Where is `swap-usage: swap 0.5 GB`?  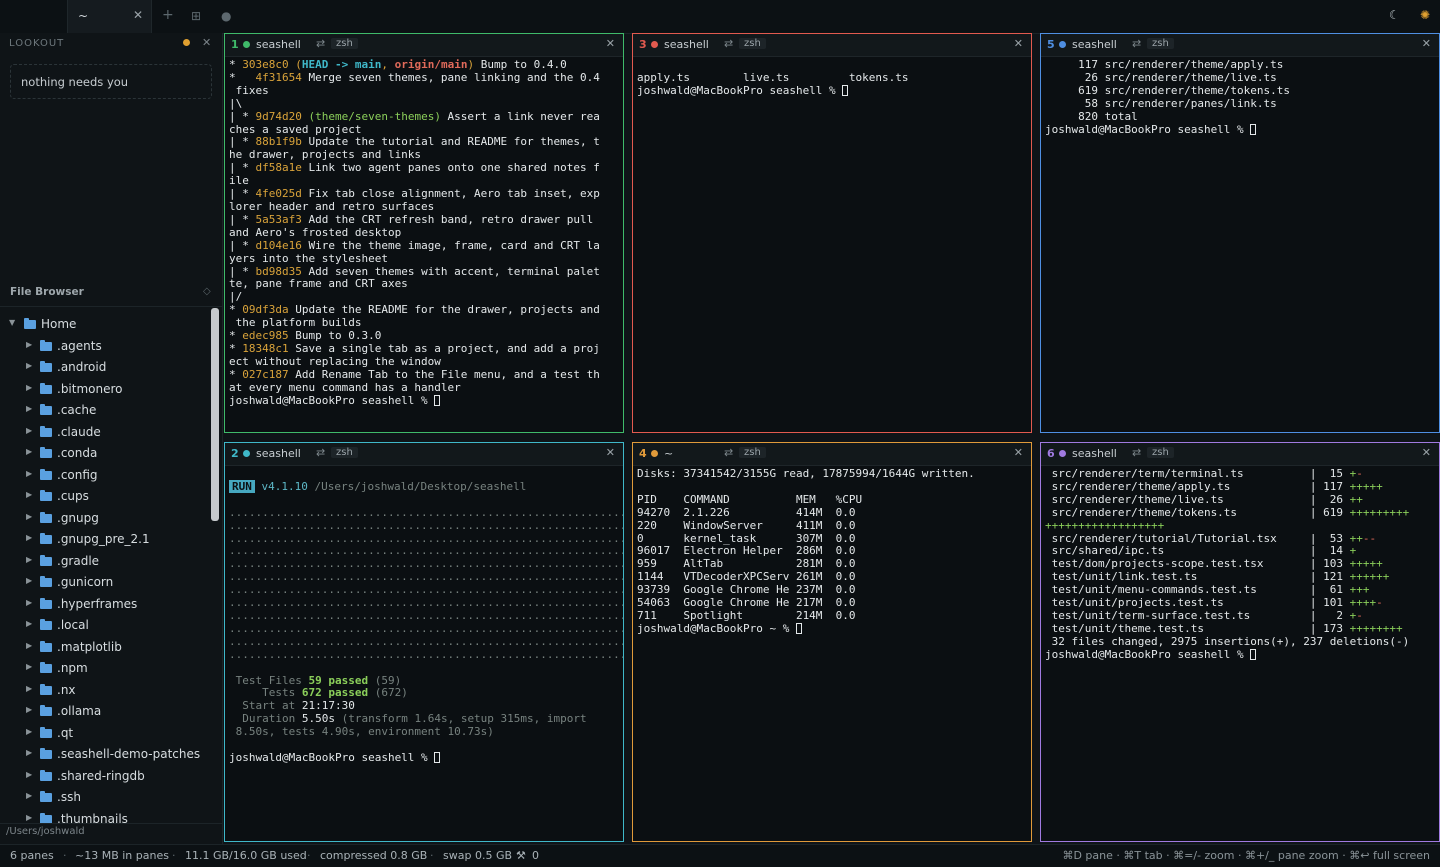
swap-usage: swap 0.5 GB is located at coordinates (478, 855).